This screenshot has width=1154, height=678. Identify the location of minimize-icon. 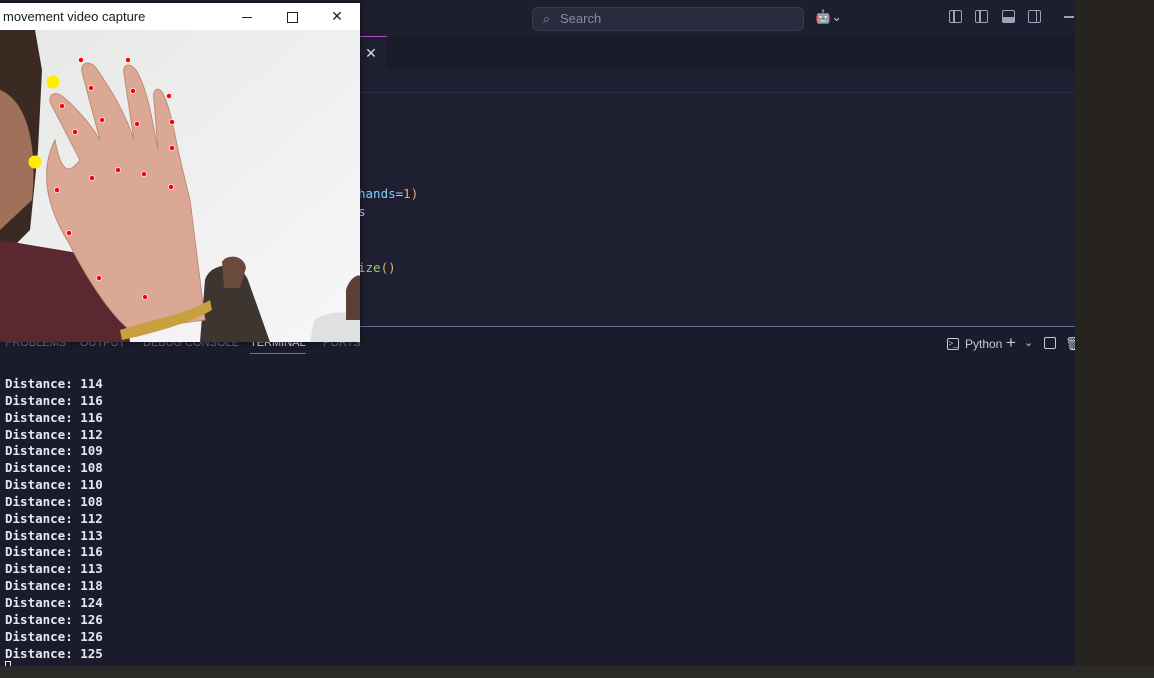
(247, 17).